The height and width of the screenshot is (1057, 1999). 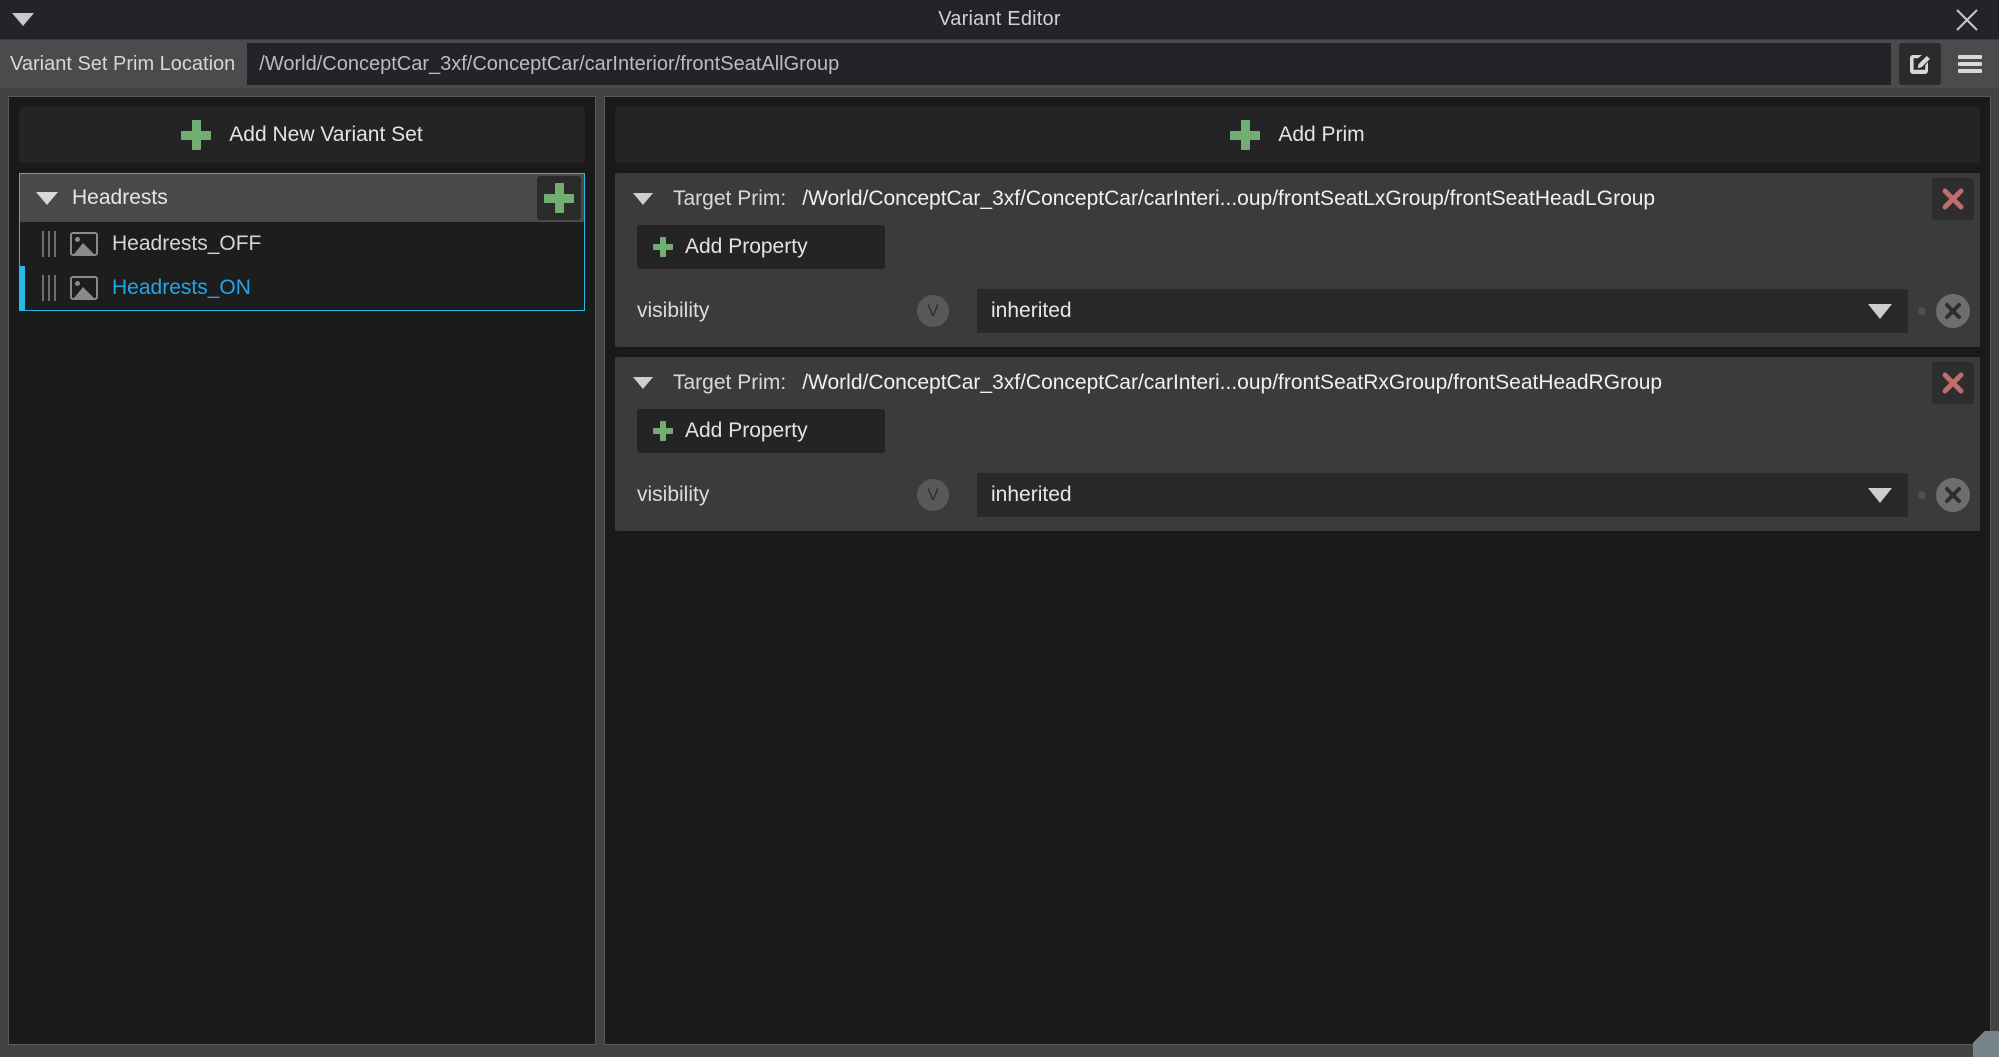 I want to click on page-title: Variant Editor, so click(x=999, y=19).